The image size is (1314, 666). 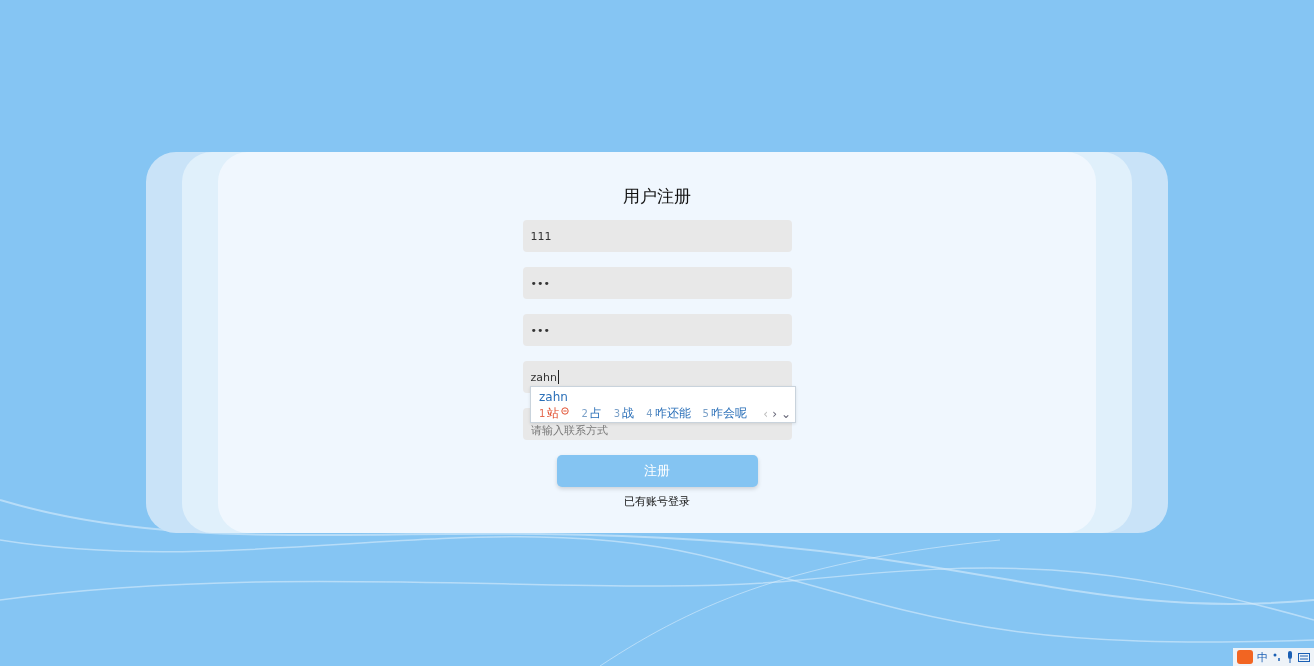 What do you see at coordinates (591, 413) in the screenshot?
I see `ime-candidate: 2 占` at bounding box center [591, 413].